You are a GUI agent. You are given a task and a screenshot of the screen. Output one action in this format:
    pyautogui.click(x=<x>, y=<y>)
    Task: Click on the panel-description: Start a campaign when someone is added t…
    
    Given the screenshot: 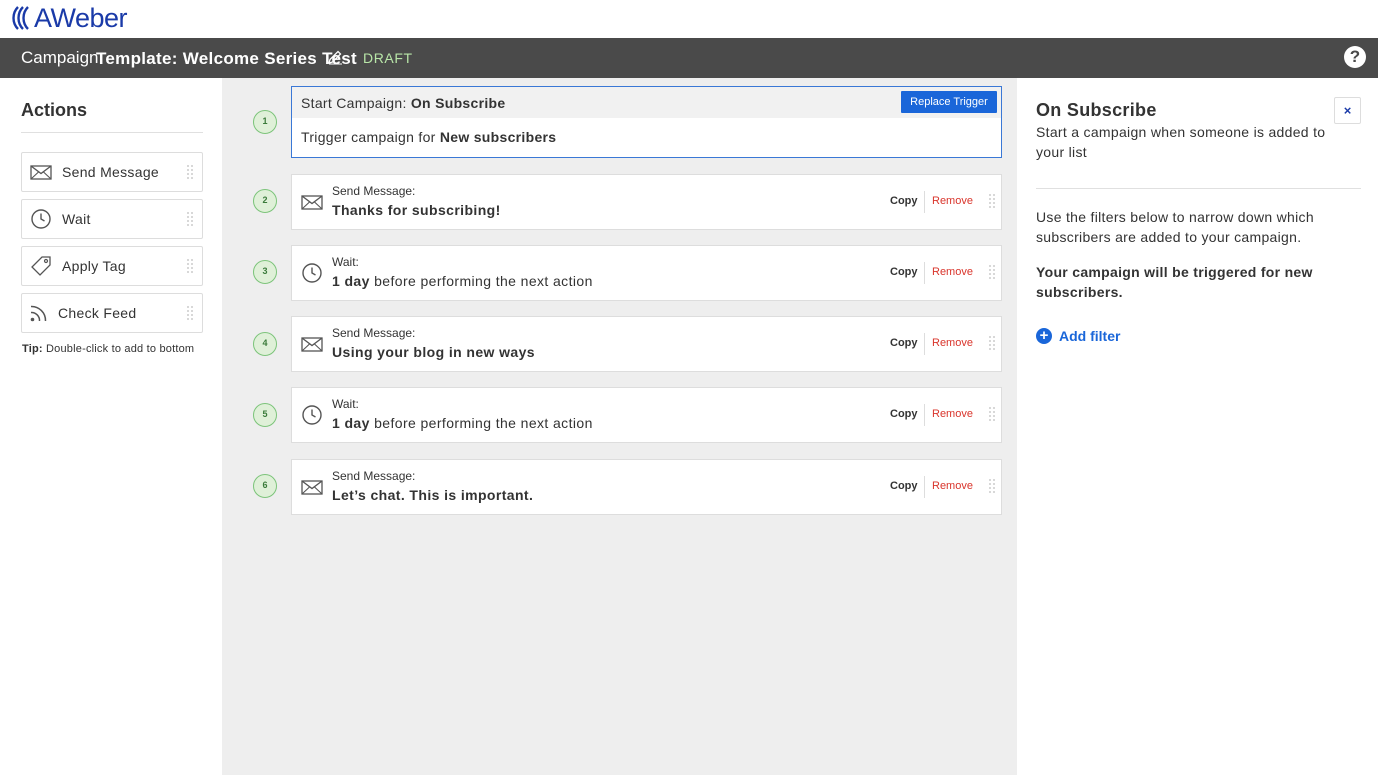 What is the action you would take?
    pyautogui.click(x=1181, y=142)
    